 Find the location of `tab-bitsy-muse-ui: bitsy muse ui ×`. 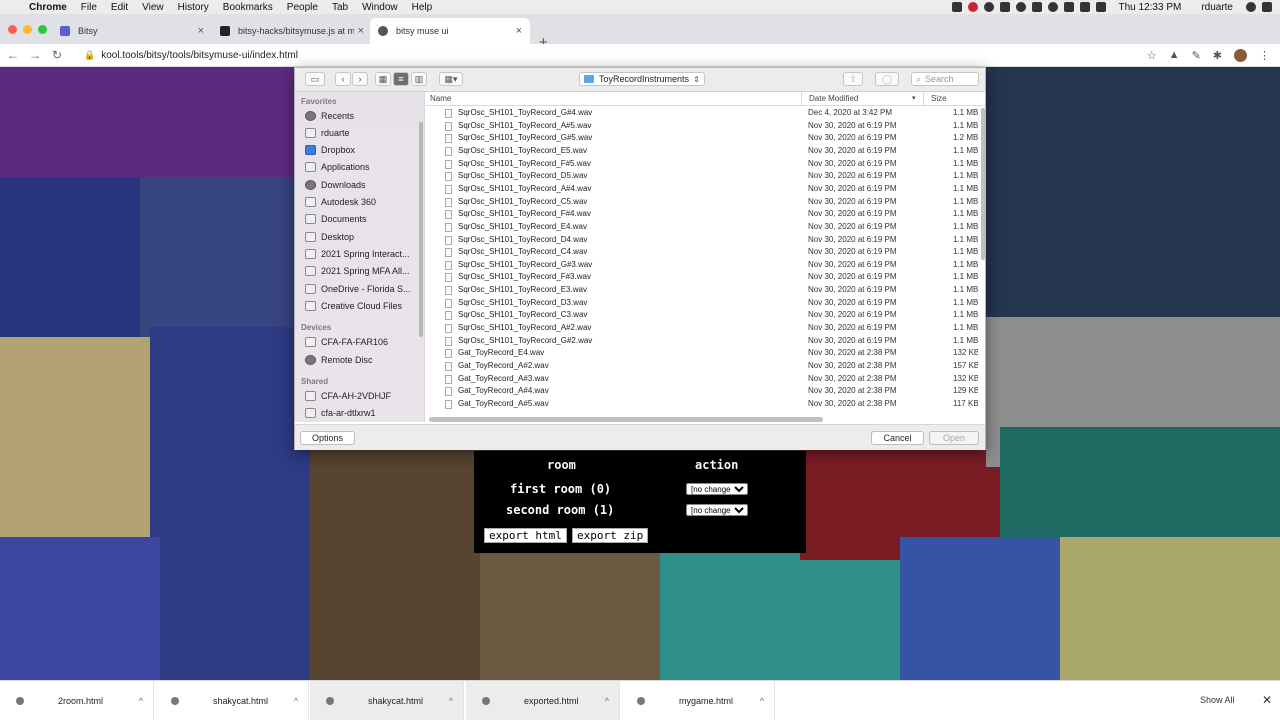

tab-bitsy-muse-ui: bitsy muse ui × is located at coordinates (450, 31).